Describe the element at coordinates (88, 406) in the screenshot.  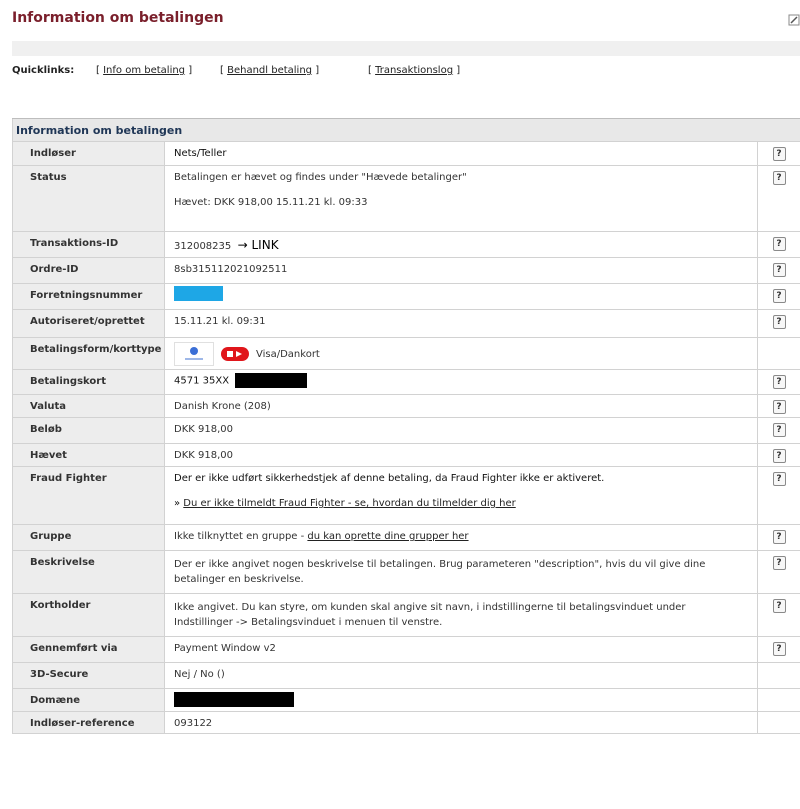
I see `row-label: Valuta` at that location.